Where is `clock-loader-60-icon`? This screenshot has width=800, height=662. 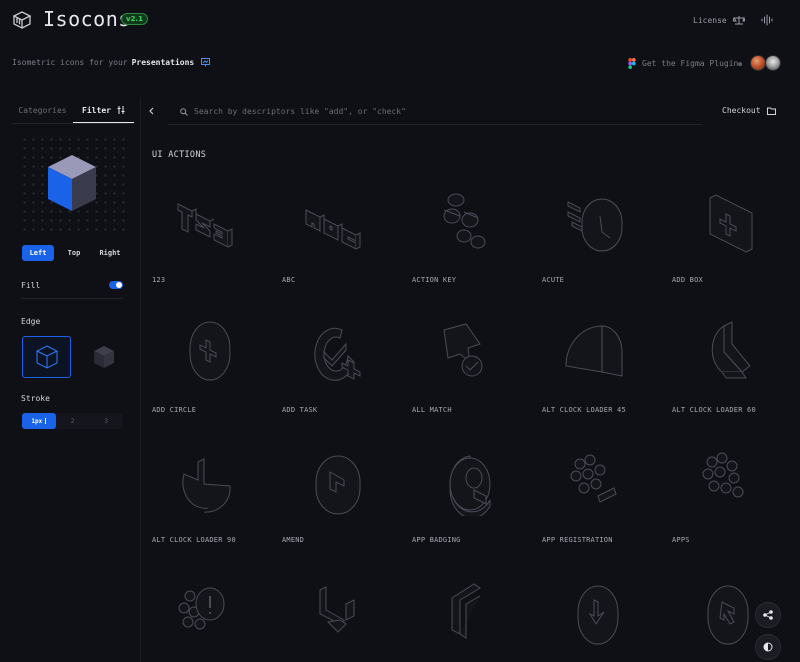 clock-loader-60-icon is located at coordinates (731, 350).